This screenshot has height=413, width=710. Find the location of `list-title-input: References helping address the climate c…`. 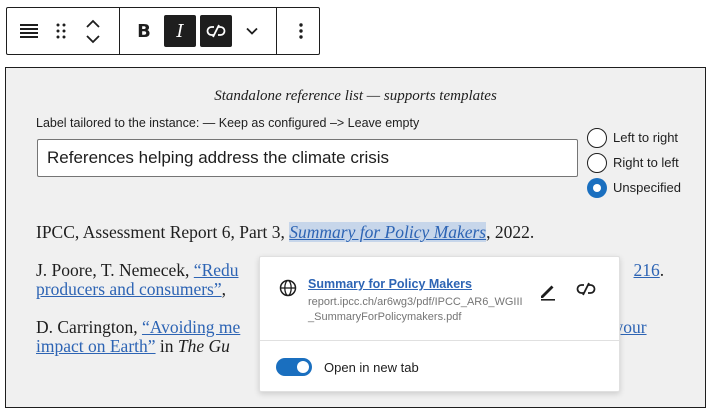

list-title-input: References helping address the climate c… is located at coordinates (307, 158).